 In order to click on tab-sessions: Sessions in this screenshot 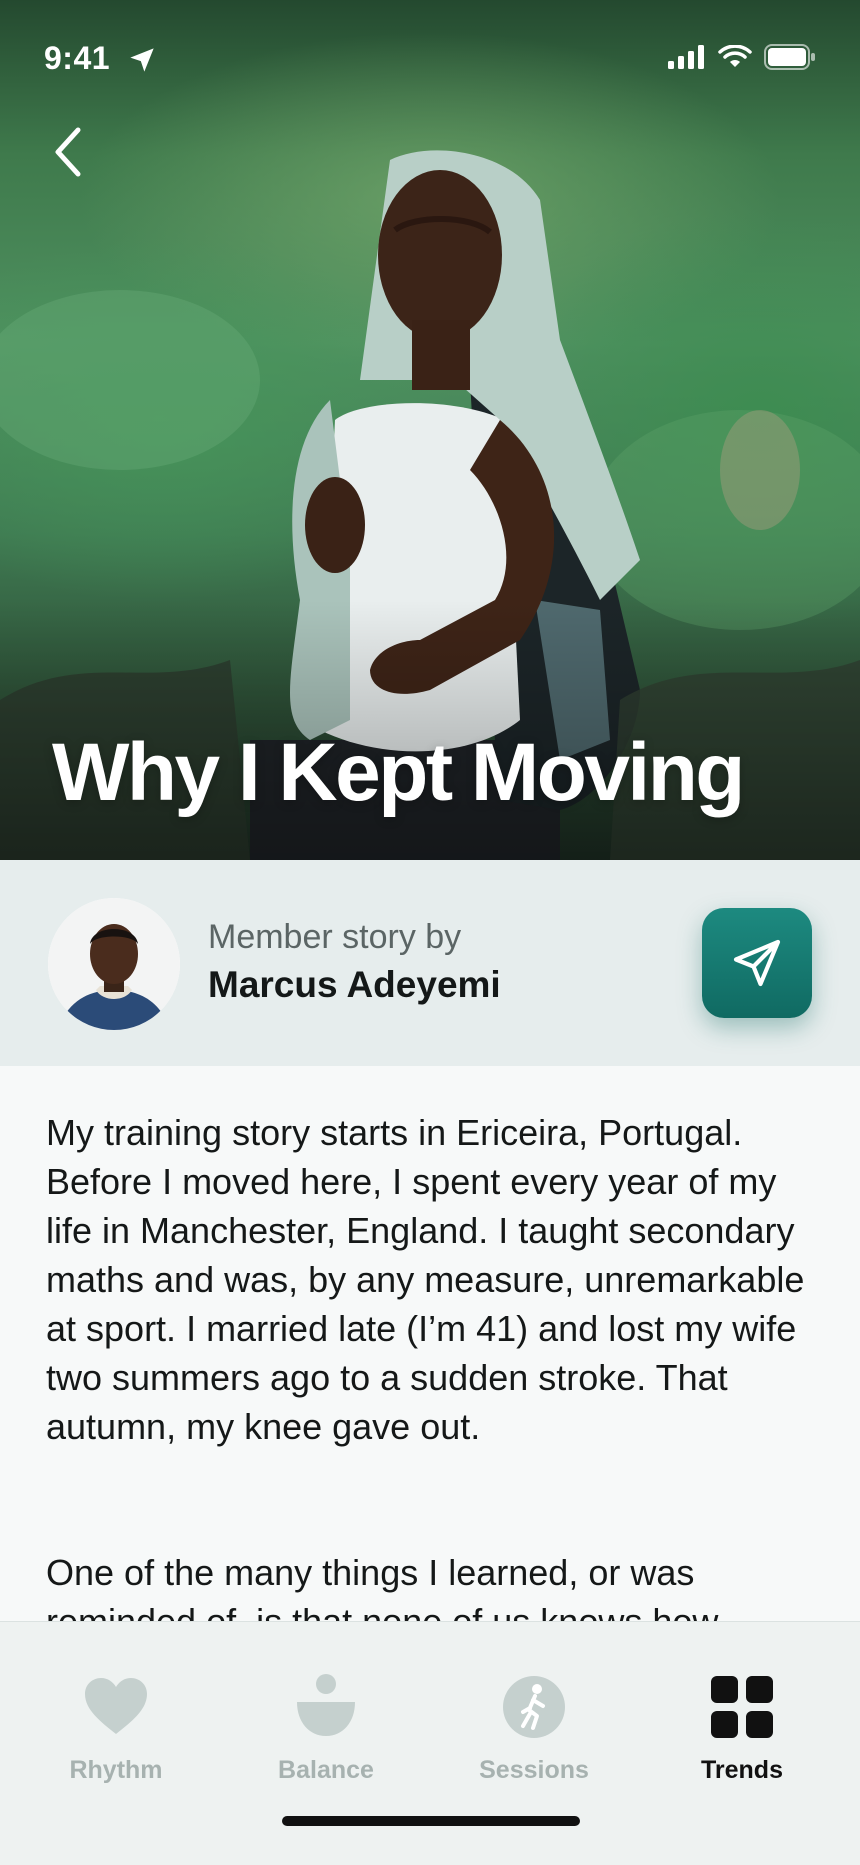, I will do `click(534, 1737)`.